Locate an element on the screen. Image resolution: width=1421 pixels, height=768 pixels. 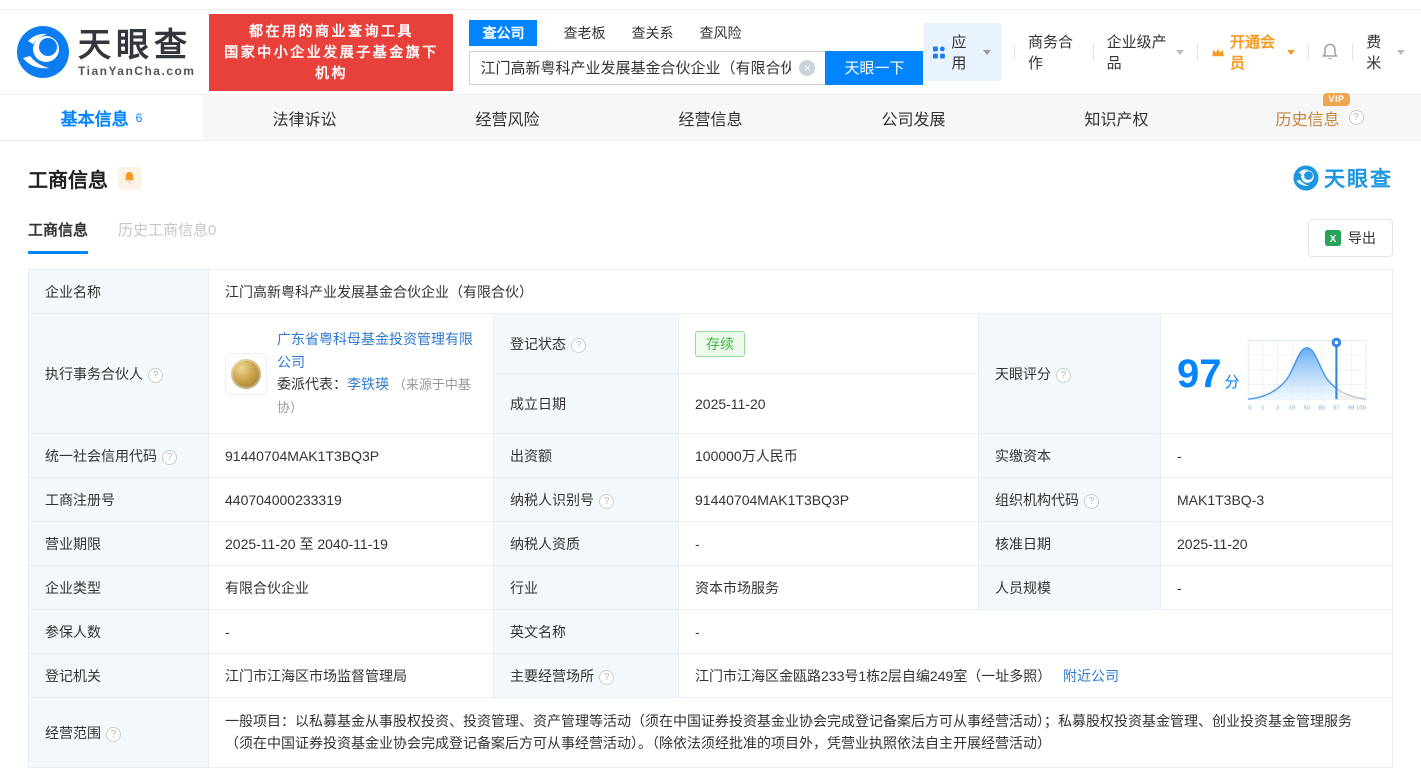
subtab-business-info: 工商信息 is located at coordinates (58, 236).